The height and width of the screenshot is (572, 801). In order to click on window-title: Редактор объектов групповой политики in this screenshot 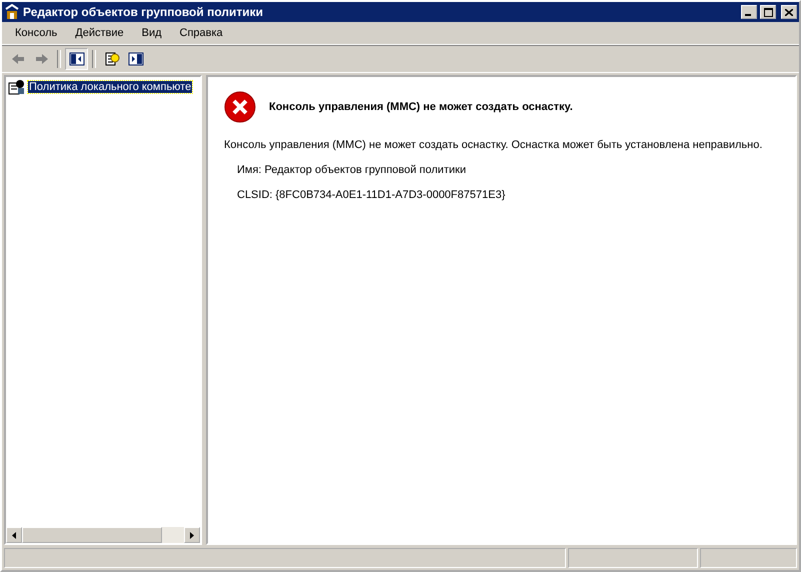, I will do `click(143, 12)`.